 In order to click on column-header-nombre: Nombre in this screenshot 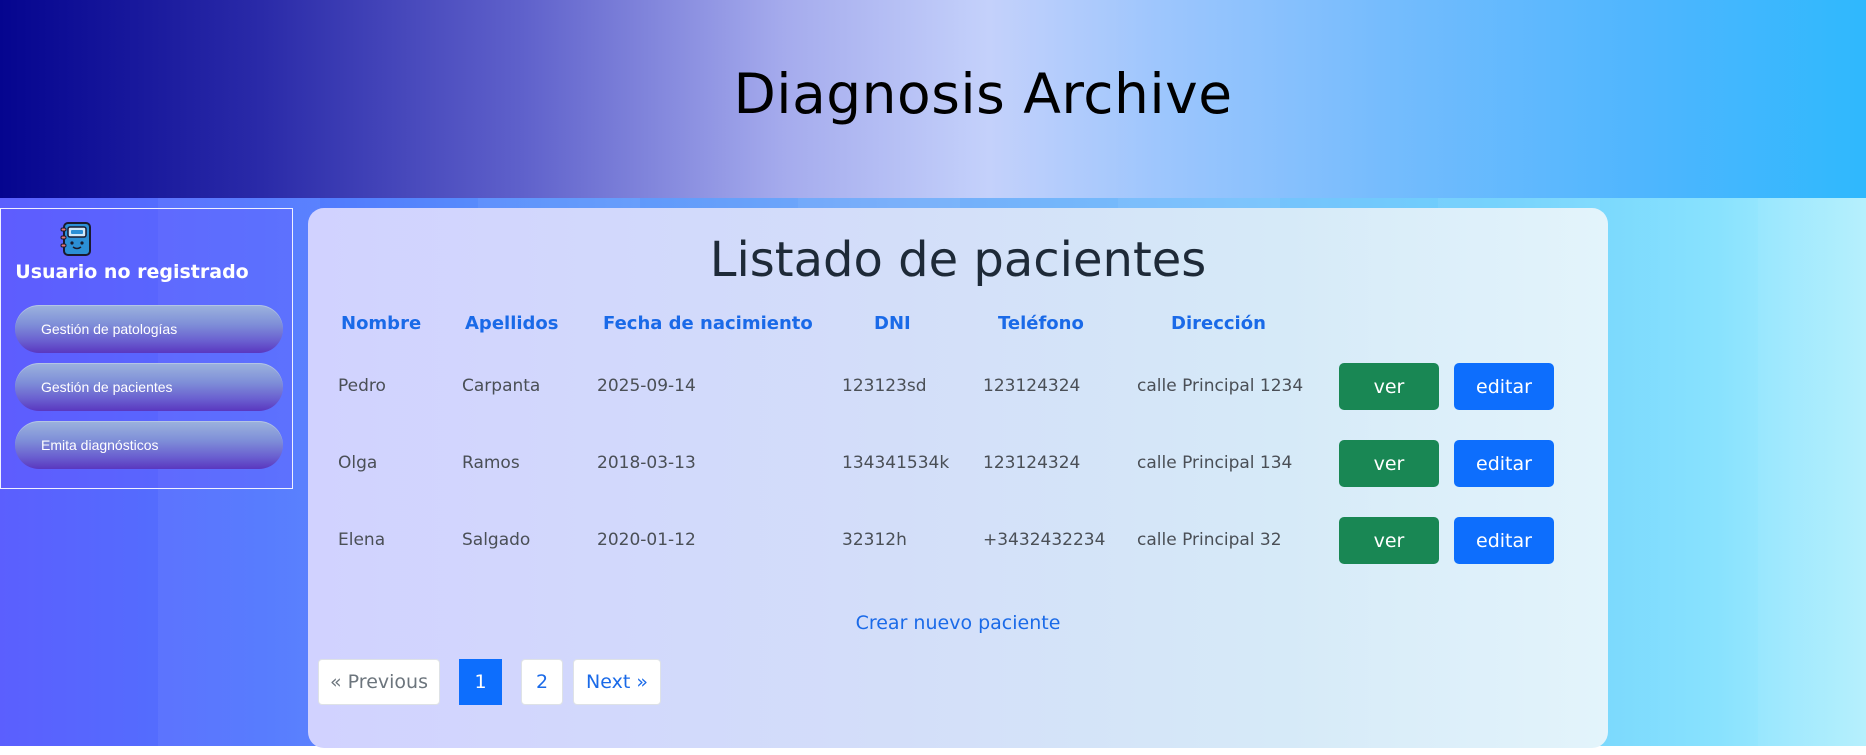, I will do `click(381, 323)`.